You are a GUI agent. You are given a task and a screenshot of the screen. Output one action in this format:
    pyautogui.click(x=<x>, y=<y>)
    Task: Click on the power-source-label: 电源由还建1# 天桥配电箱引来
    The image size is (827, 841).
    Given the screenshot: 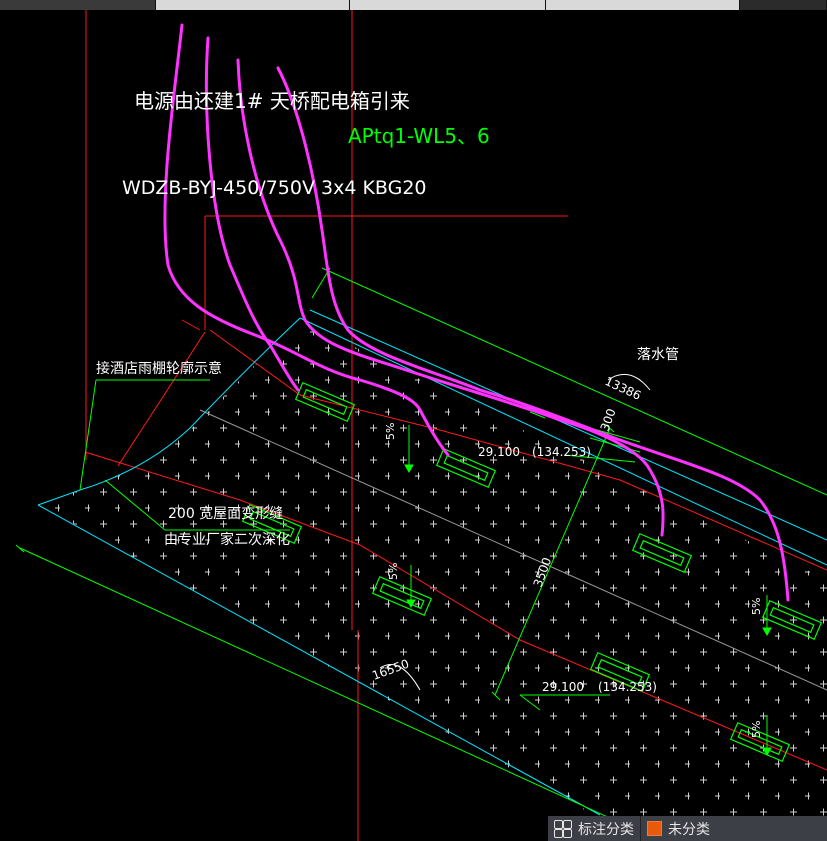 What is the action you would take?
    pyautogui.click(x=272, y=101)
    